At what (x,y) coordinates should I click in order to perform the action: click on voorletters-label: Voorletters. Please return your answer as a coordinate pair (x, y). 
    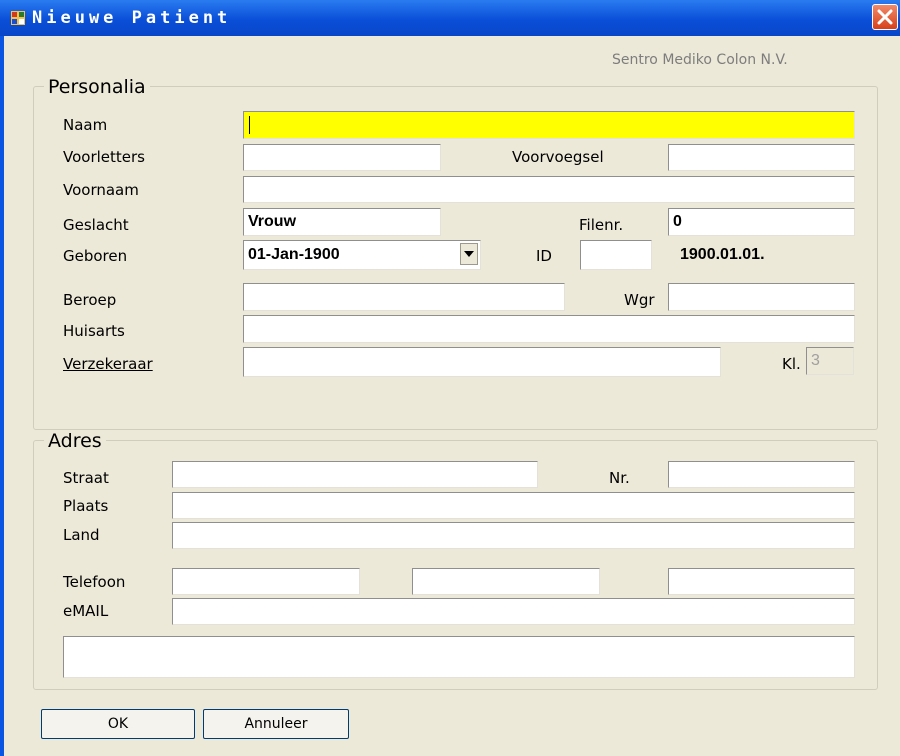
    Looking at the image, I should click on (104, 157).